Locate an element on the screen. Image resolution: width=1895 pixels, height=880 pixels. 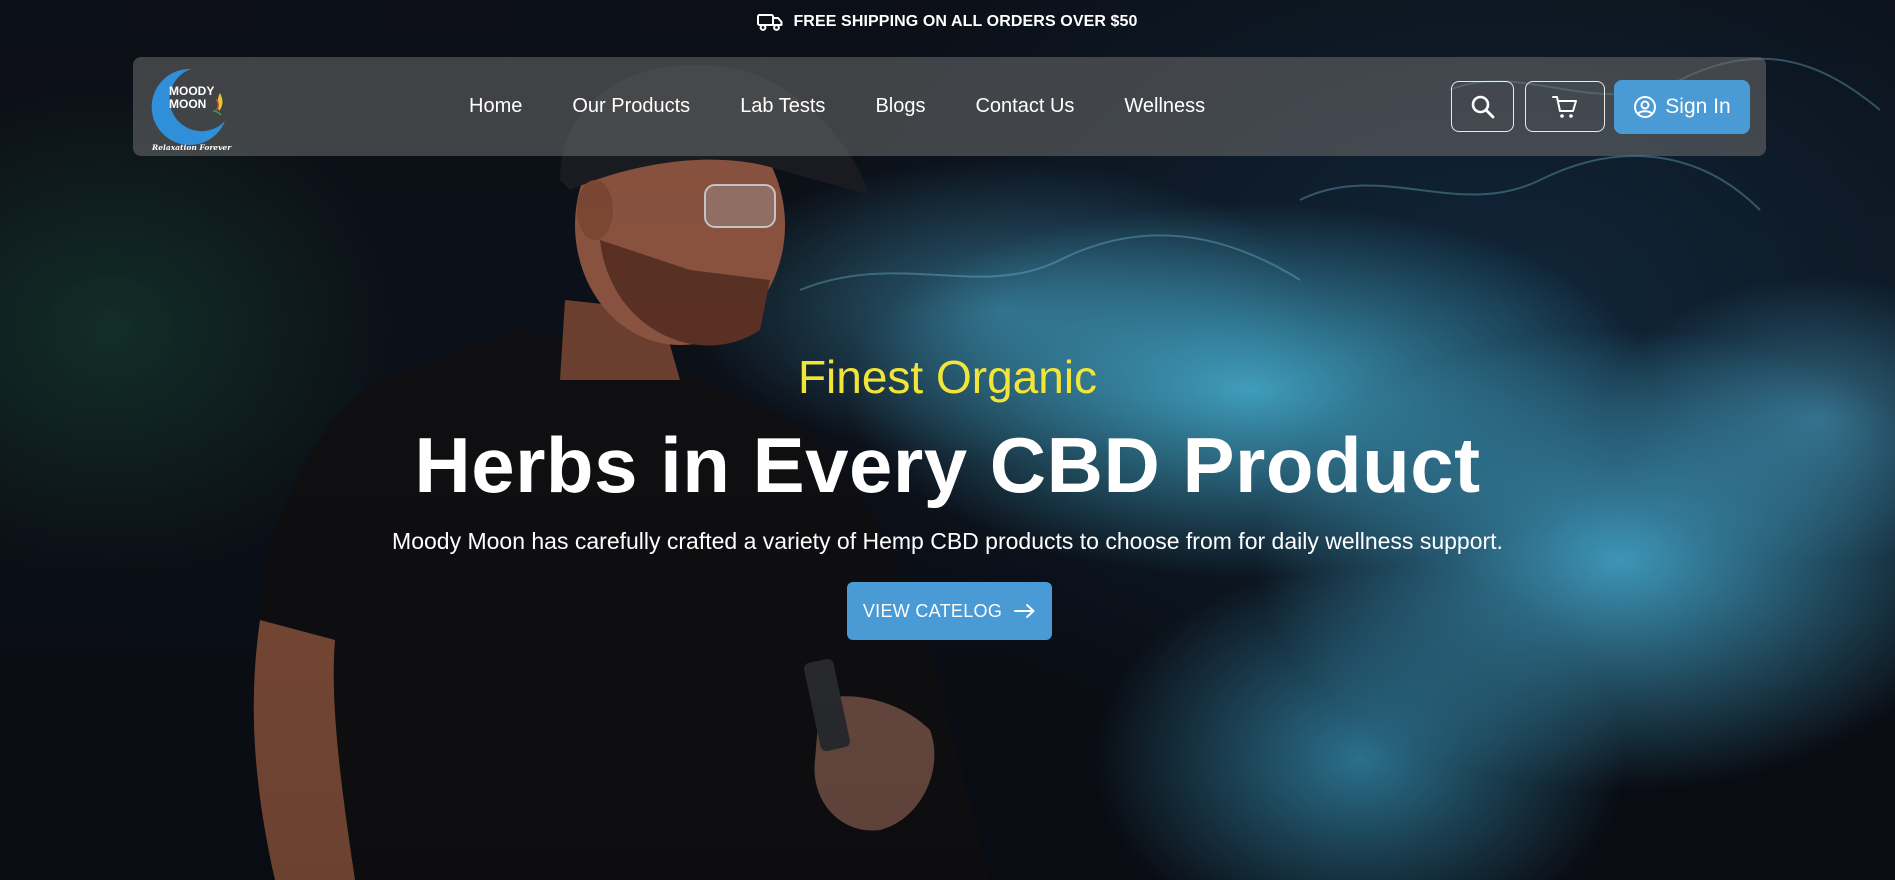
announcement-bar: FREE SHIPPING ON ALL ORDERS OVER $50 is located at coordinates (947, 22).